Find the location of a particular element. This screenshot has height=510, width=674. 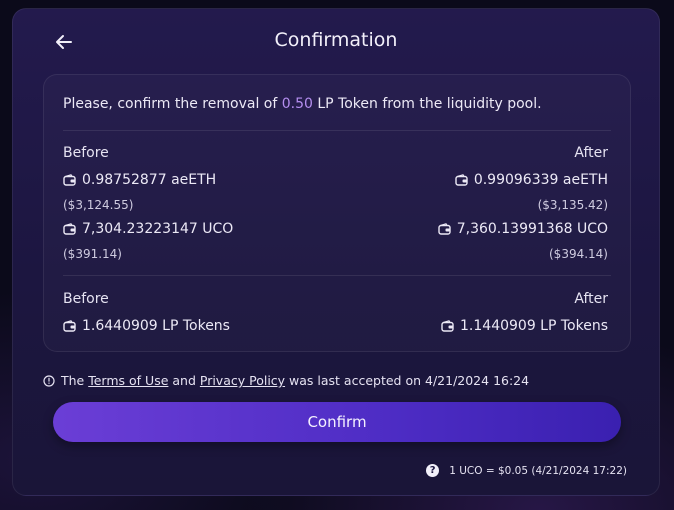

after-token2: 7,360.13991368 UCO is located at coordinates (523, 229).